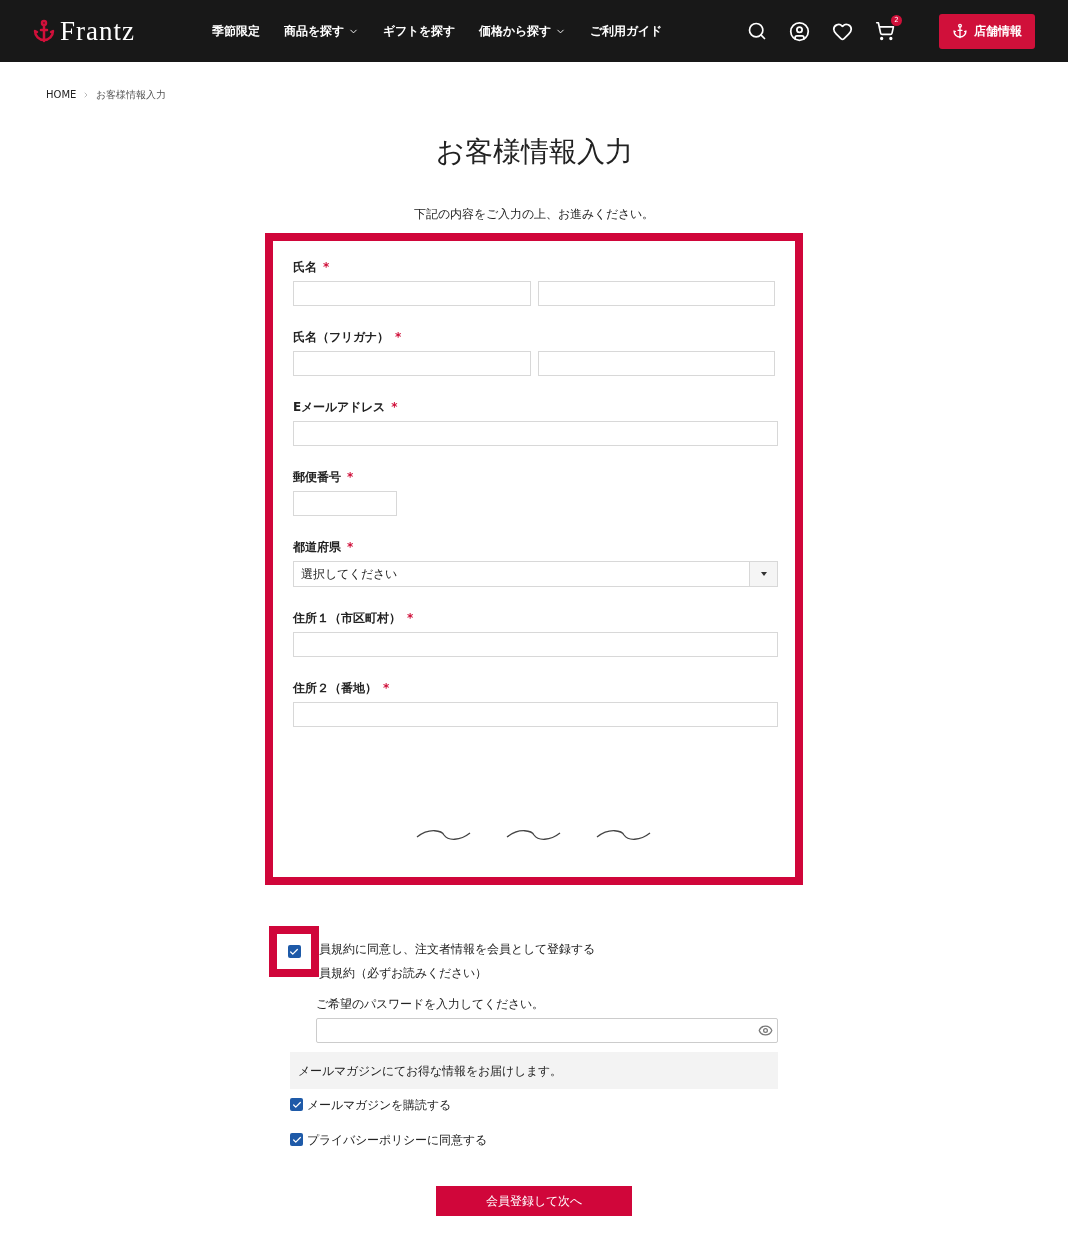  What do you see at coordinates (305, 267) in the screenshot?
I see `field-label: 氏名` at bounding box center [305, 267].